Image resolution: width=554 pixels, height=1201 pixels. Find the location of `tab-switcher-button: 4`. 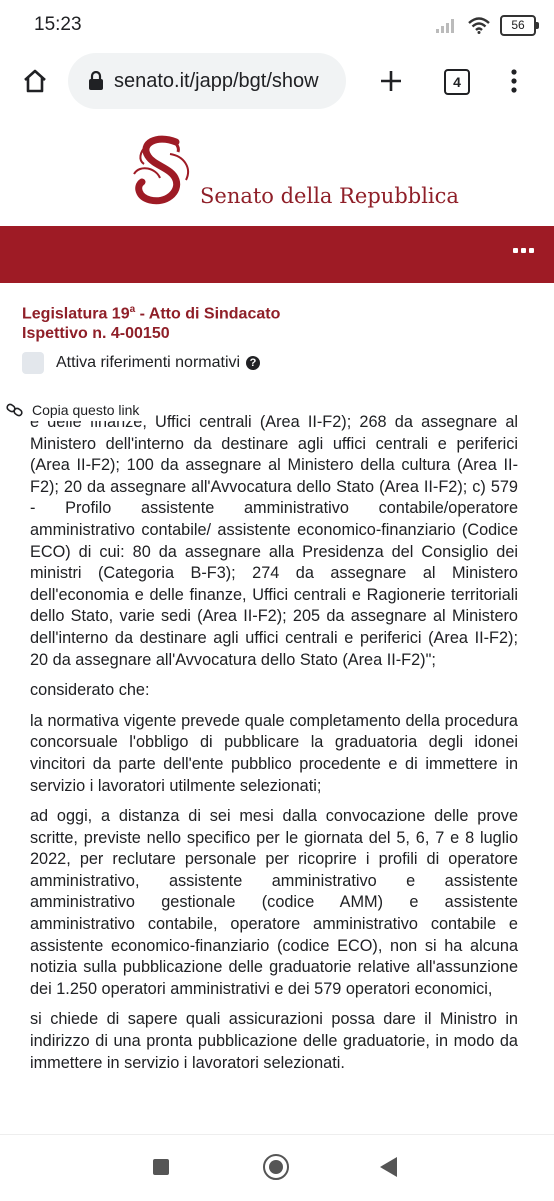

tab-switcher-button: 4 is located at coordinates (457, 82).